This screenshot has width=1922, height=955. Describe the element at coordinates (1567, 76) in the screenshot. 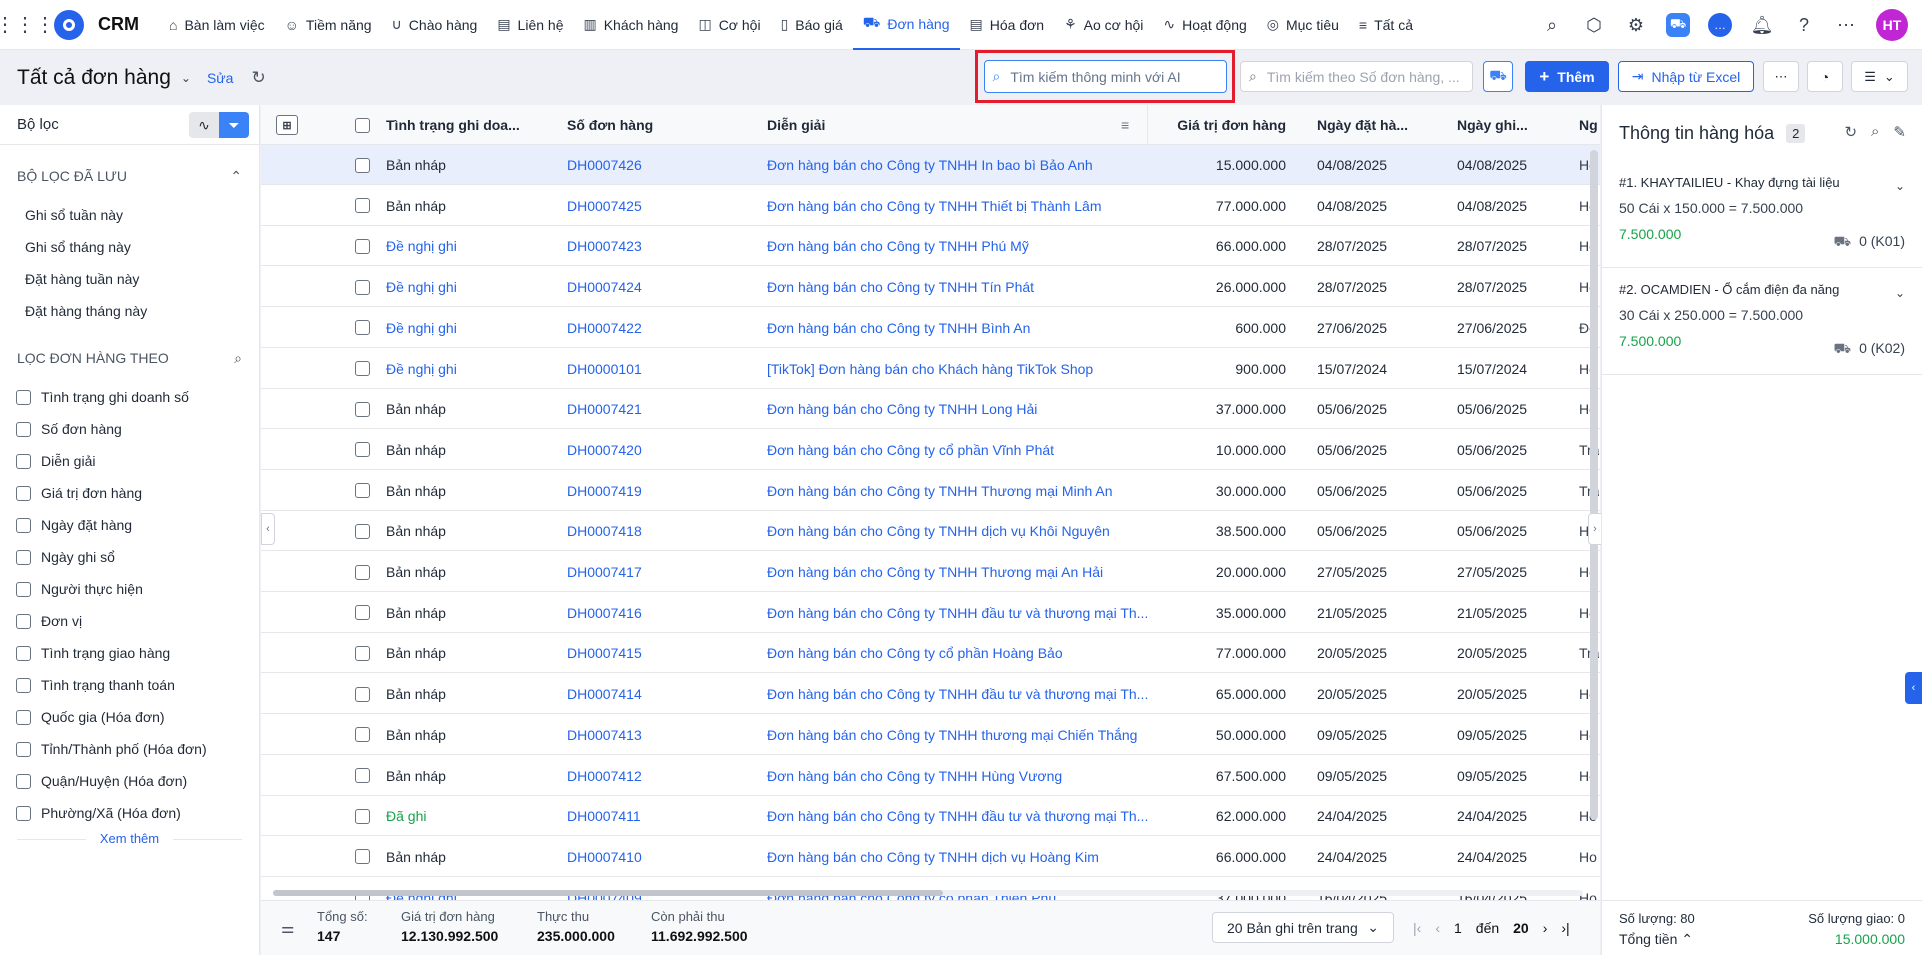

I see `add-button: + Thêm` at that location.